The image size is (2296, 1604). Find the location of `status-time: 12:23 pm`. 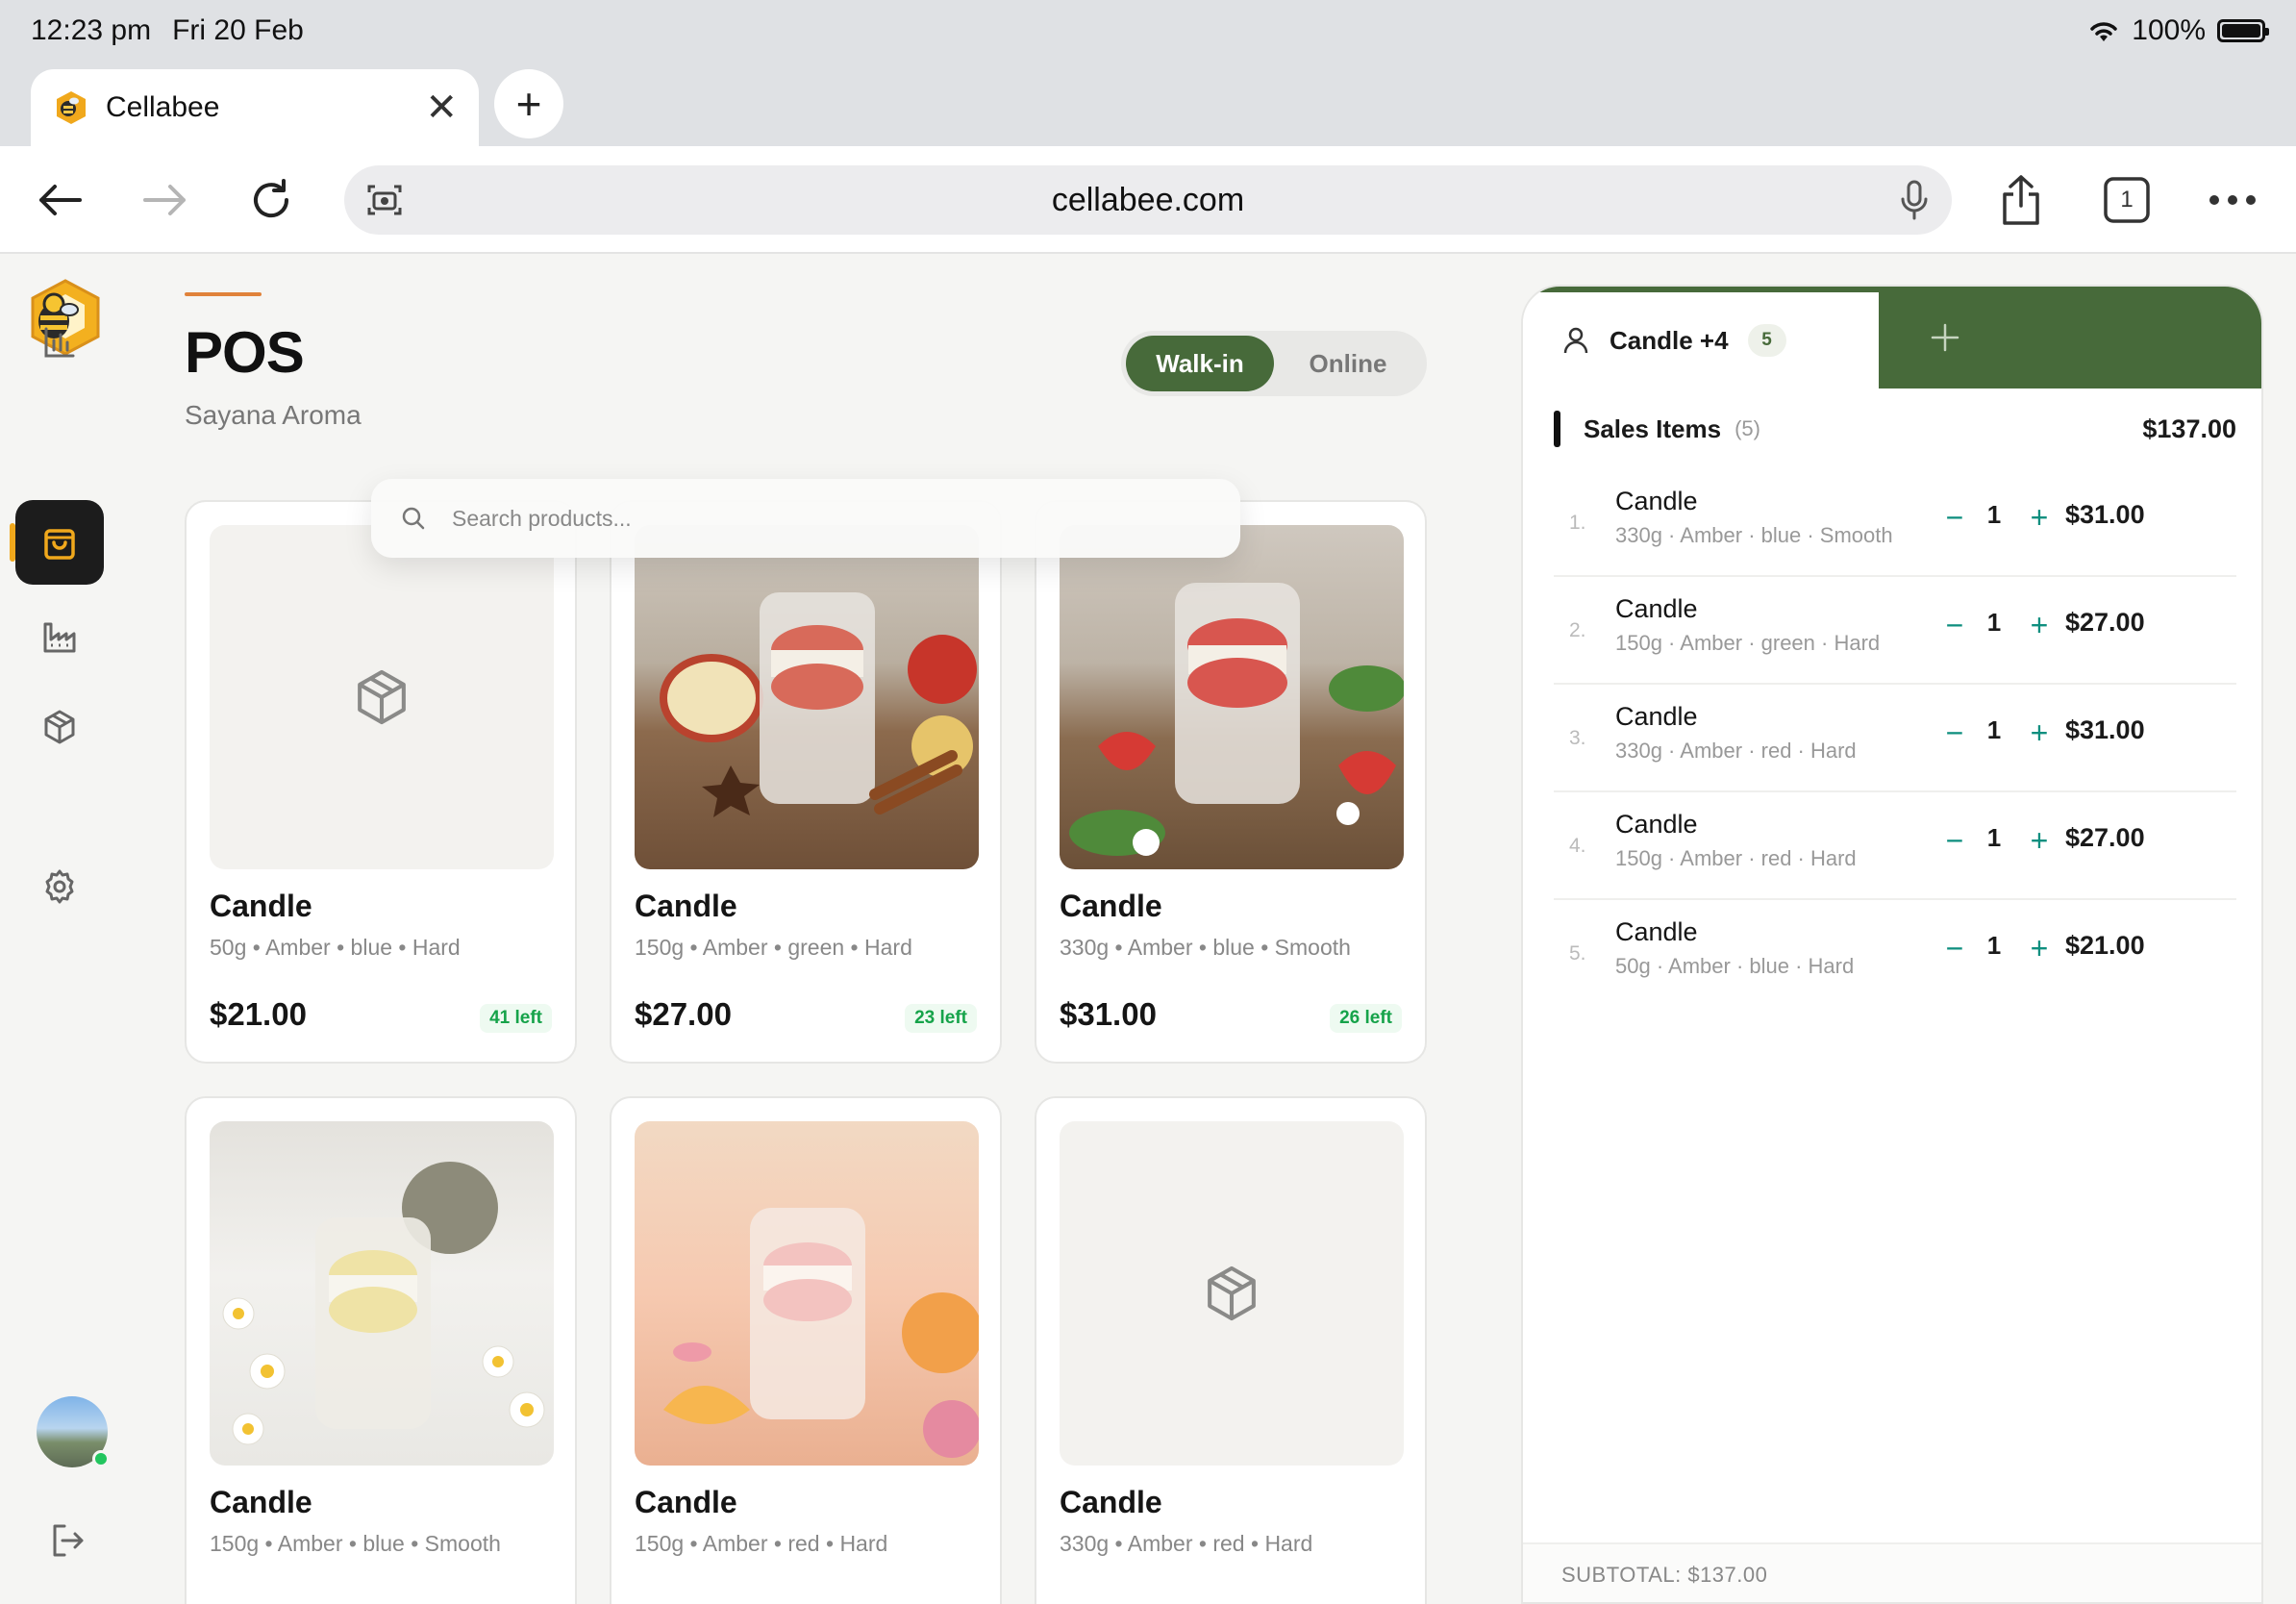

status-time: 12:23 pm is located at coordinates (91, 30).